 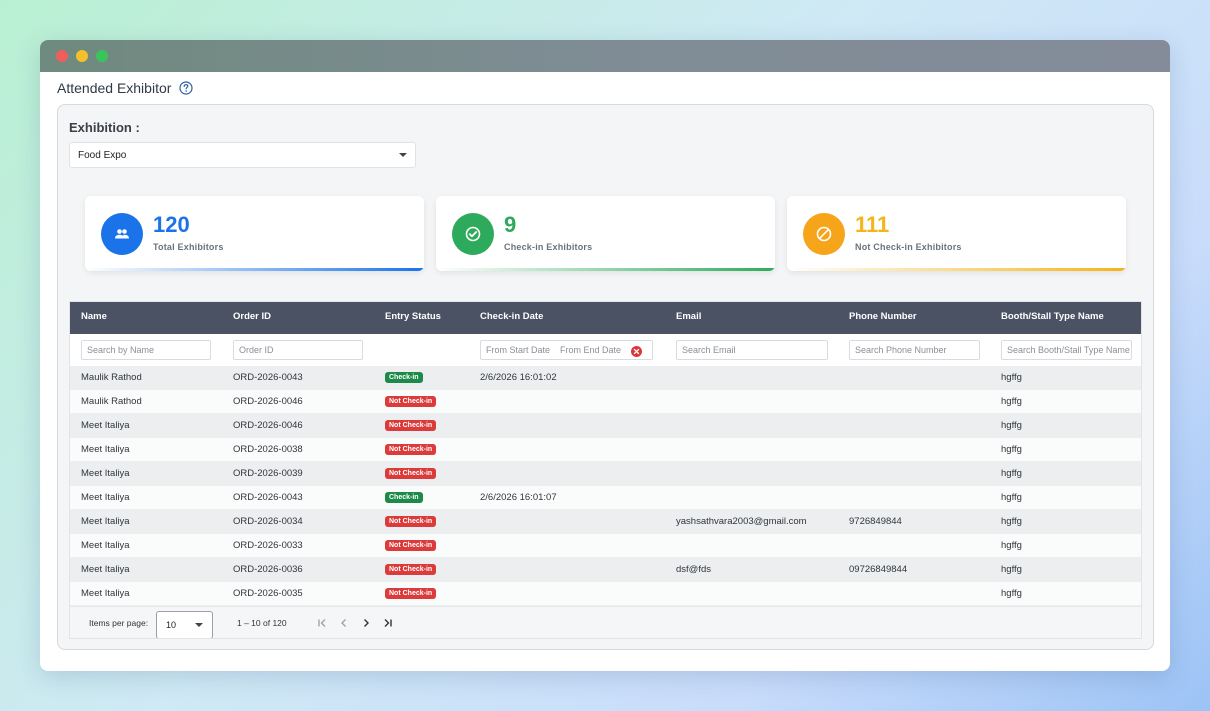 I want to click on stat-checkin-value: 9, so click(x=510, y=224).